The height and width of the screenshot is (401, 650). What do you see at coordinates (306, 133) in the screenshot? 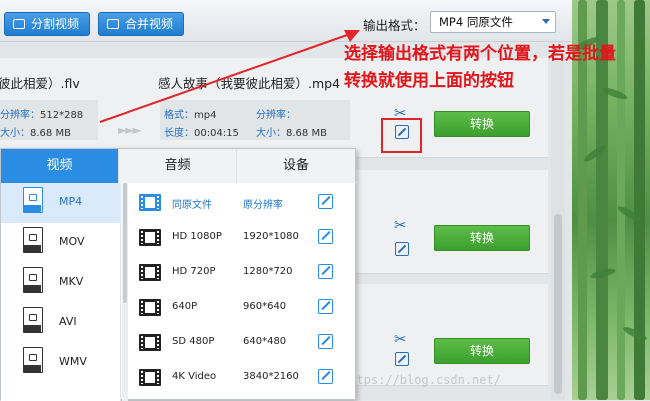
I see `output-size: 8.68 MB` at bounding box center [306, 133].